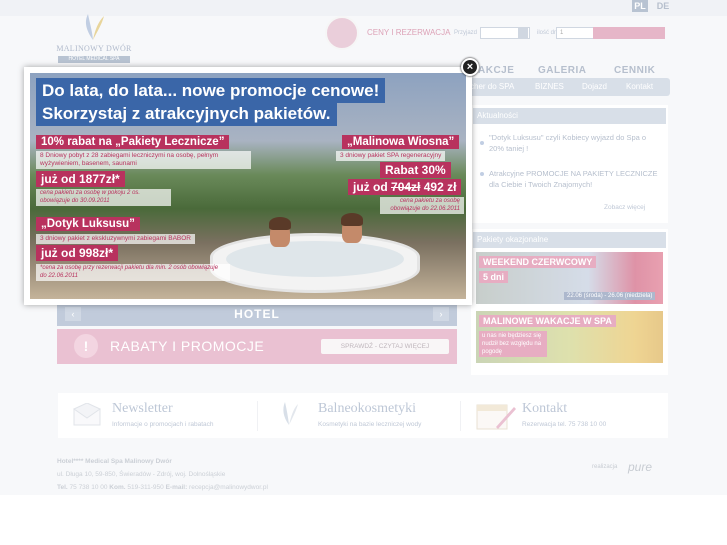  I want to click on offer3-title: „Malinowa Wiosna”, so click(401, 142).